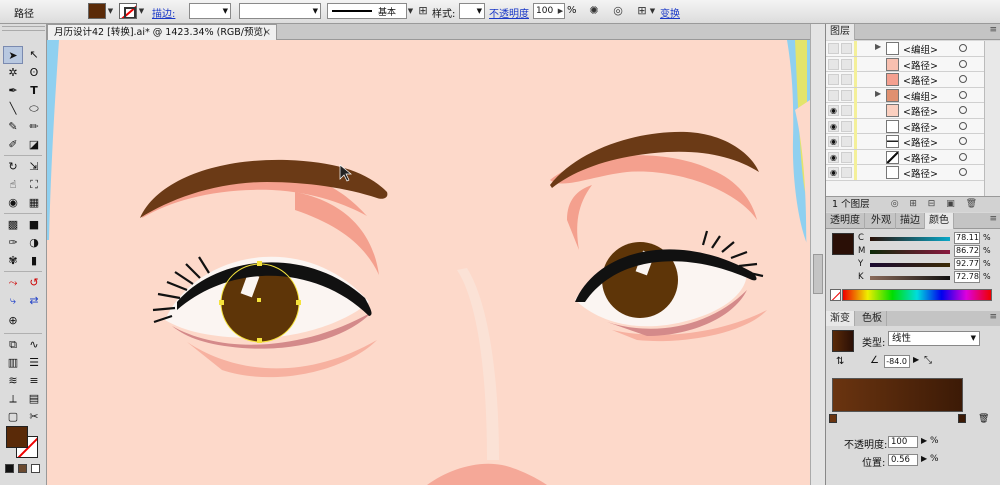  I want to click on rotate-tool-icon: ↻, so click(13, 167).